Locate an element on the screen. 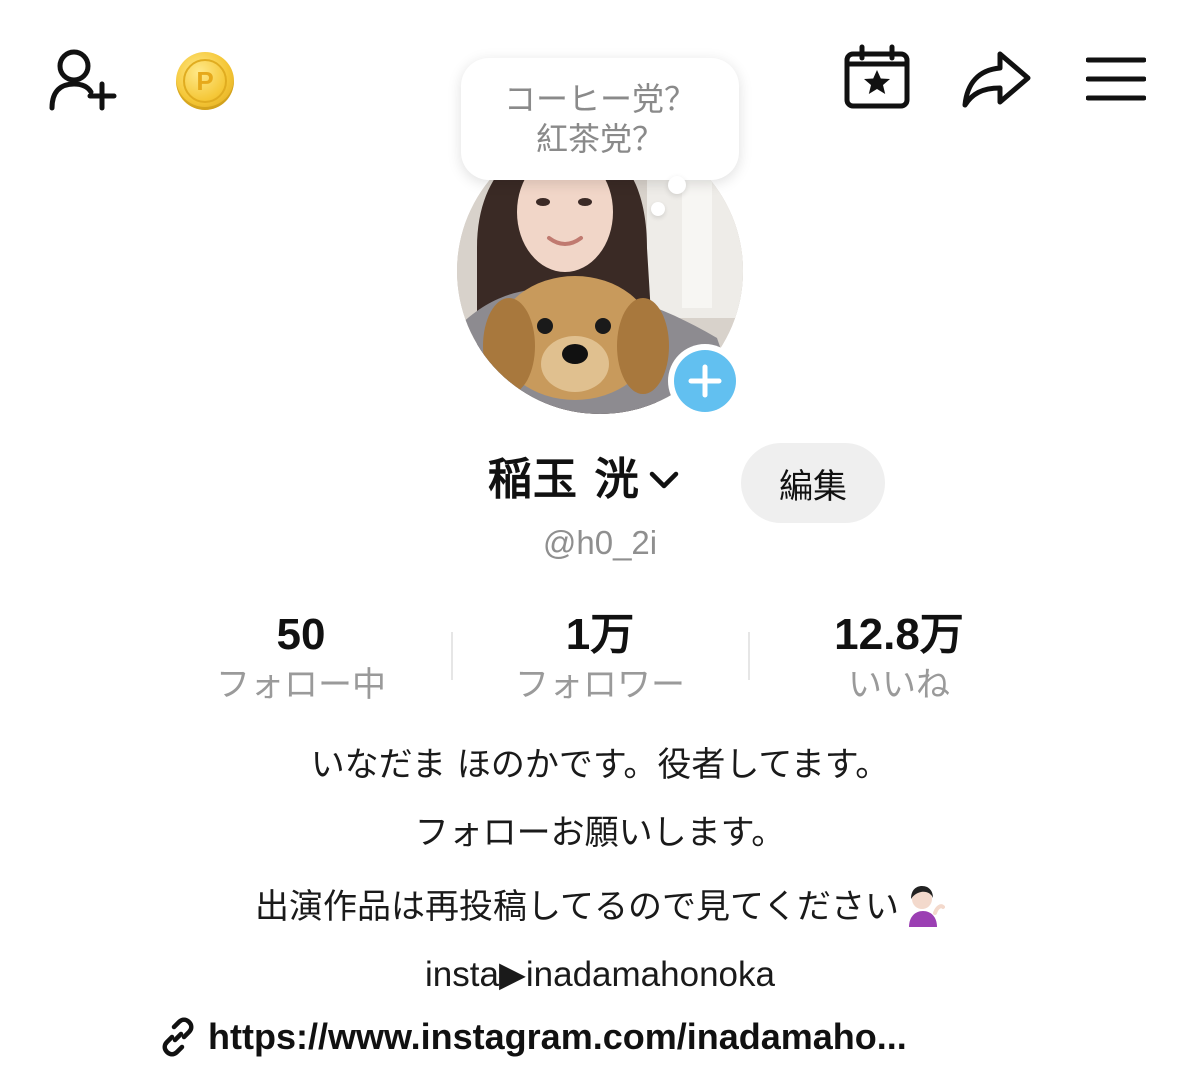  points-coin-button: P is located at coordinates (205, 81).